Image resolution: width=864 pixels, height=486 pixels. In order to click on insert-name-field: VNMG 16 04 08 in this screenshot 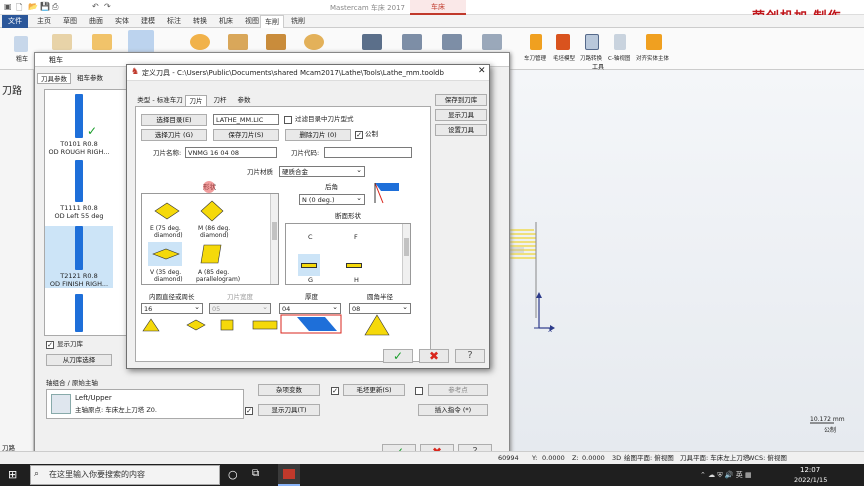, I will do `click(231, 152)`.